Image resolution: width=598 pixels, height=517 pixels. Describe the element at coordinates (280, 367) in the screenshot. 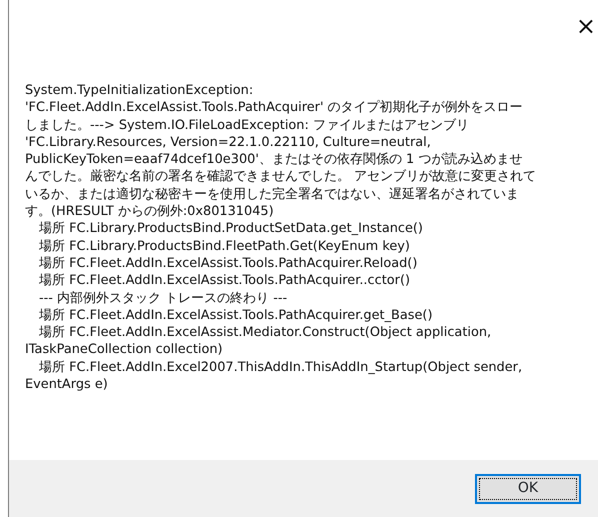

I see `error-message-line: 場所 FC.Fleet.AddIn.Excel2007.ThisAddIn.ThisAddIn_Startup(Object sender,` at that location.